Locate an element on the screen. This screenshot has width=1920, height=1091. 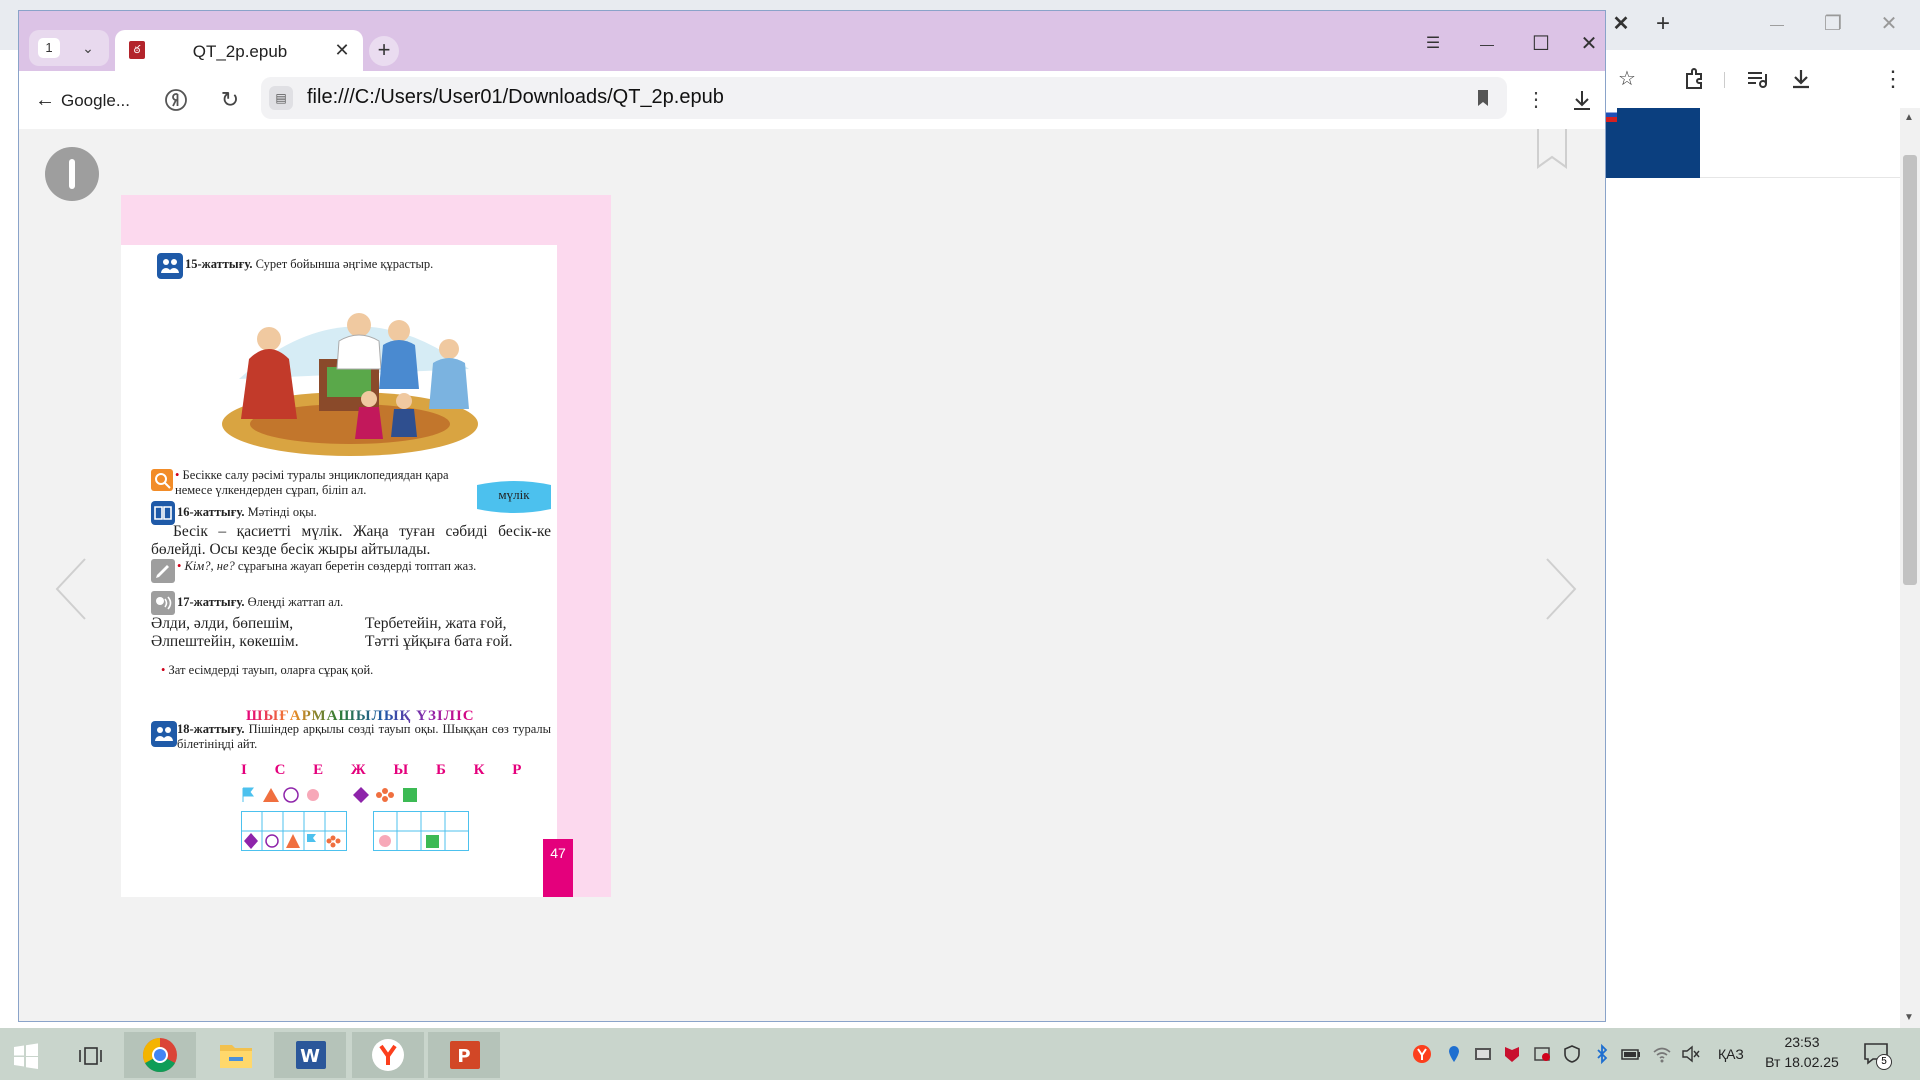
background-close-window-button: ✕ is located at coordinates (1889, 24).